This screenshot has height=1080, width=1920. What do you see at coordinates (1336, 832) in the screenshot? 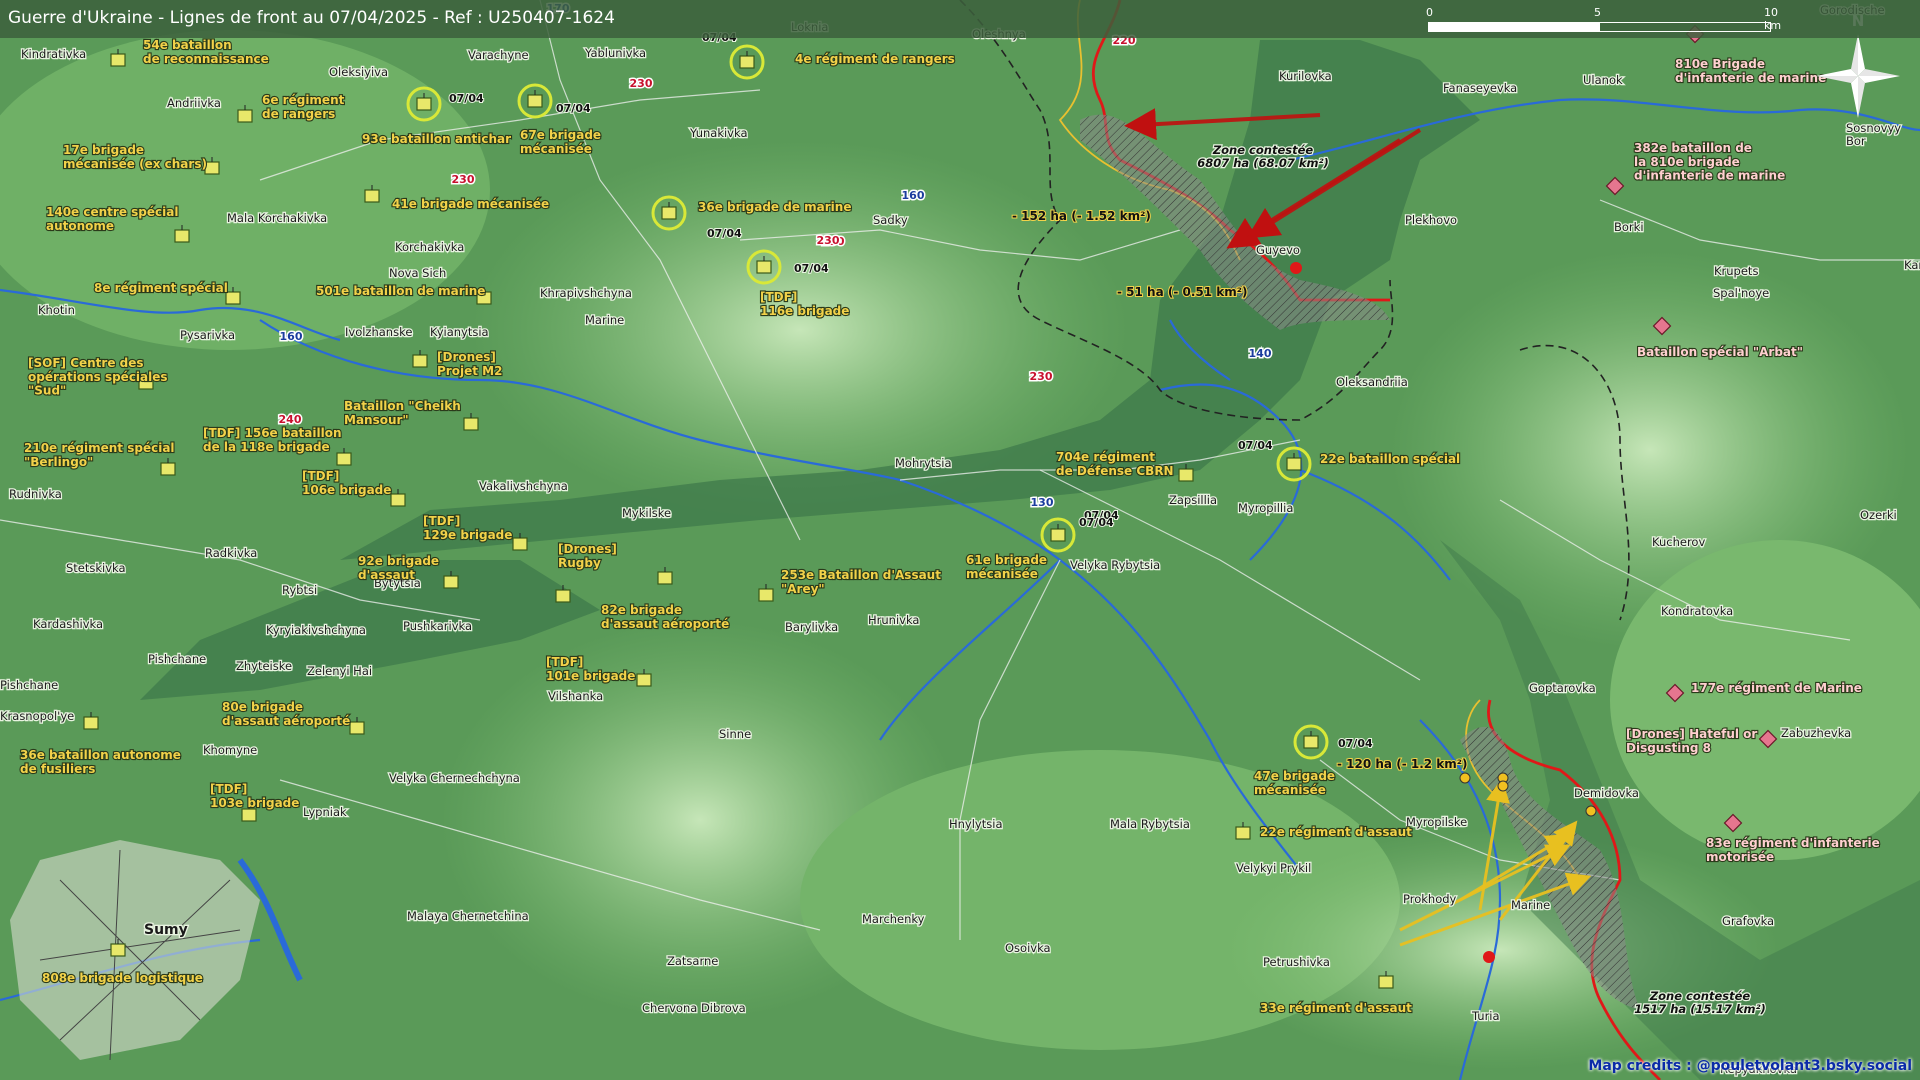
I see `ukr-unit-label: 22e régiment d'assaut` at bounding box center [1336, 832].